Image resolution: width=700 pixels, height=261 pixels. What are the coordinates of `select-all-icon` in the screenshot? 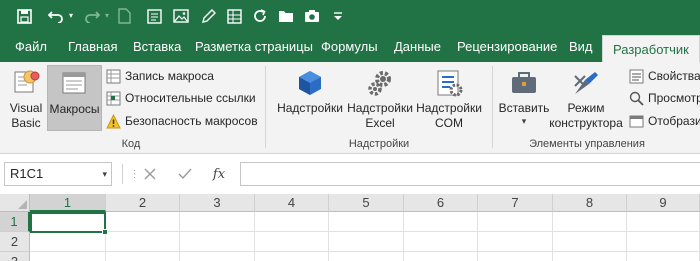 It's located at (22, 204).